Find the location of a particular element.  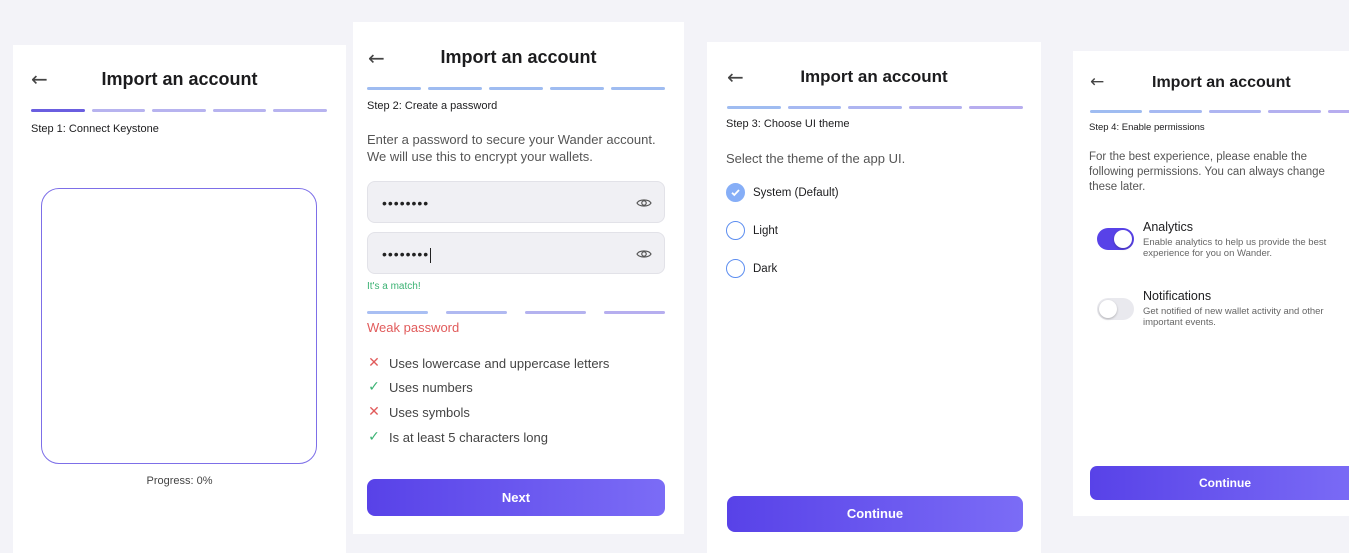

intro-text: Select the theme of the app UI. is located at coordinates (816, 158).